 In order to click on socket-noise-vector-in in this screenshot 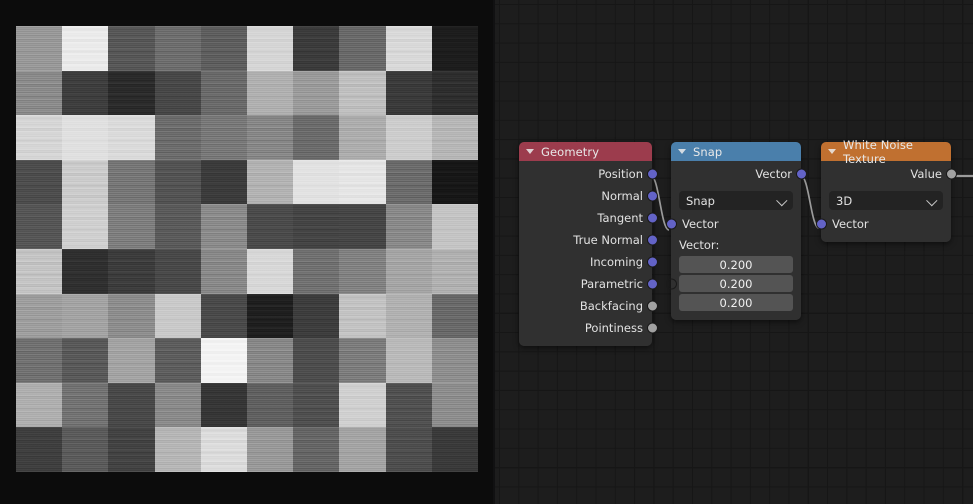, I will do `click(821, 224)`.